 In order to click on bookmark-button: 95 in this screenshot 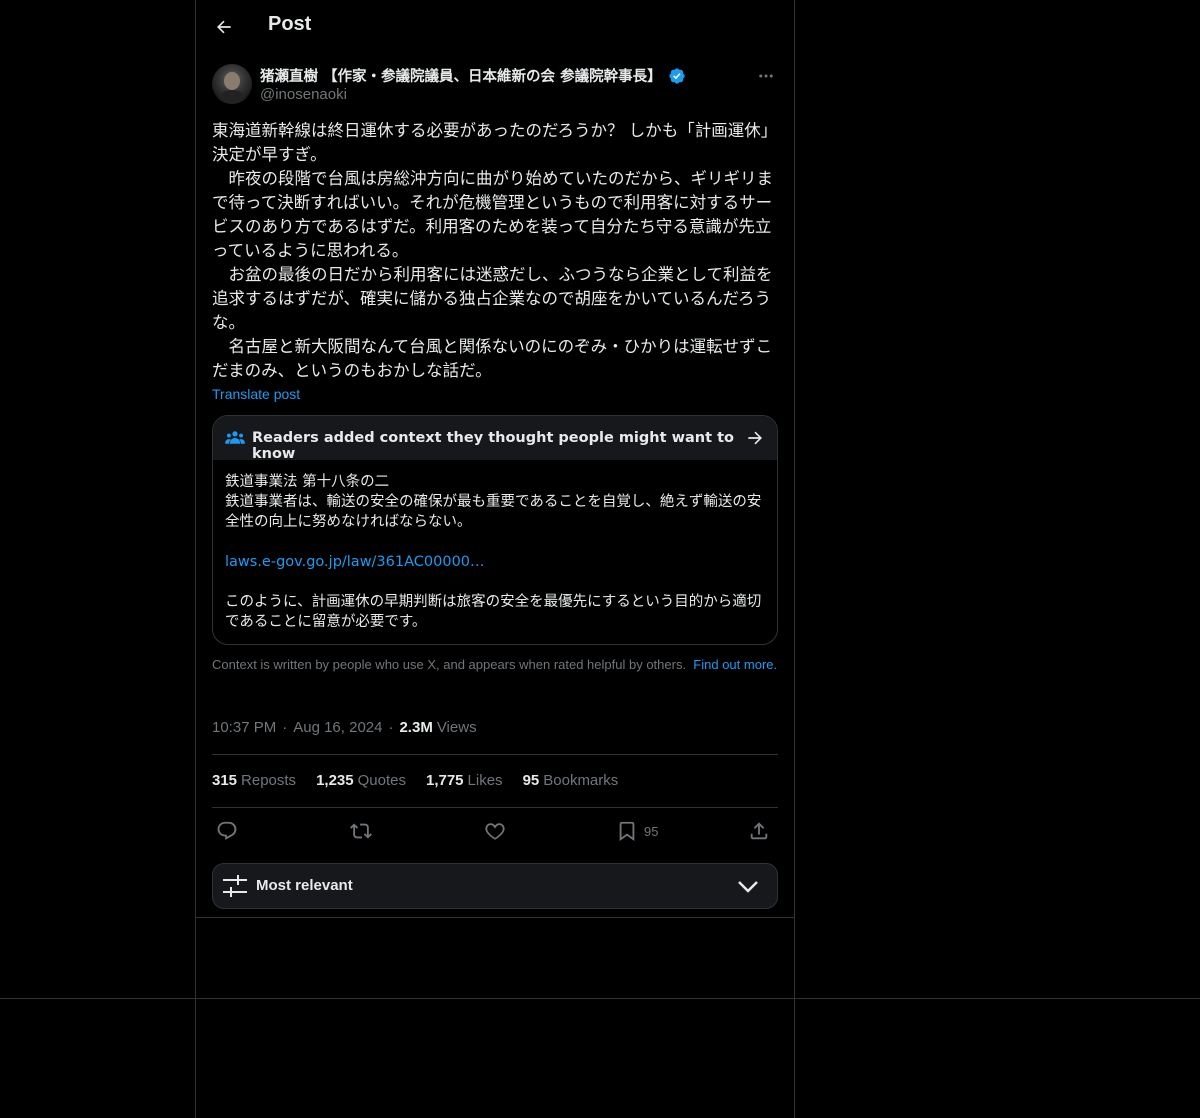, I will do `click(637, 831)`.